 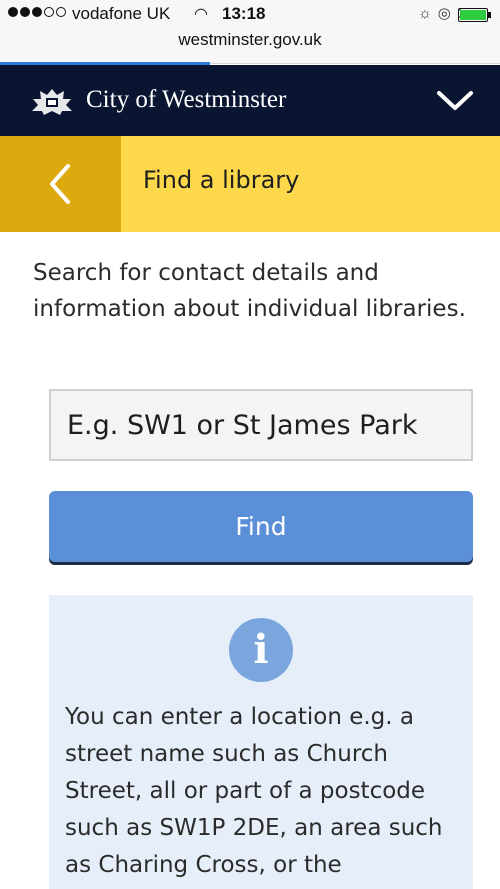 I want to click on battery-level, so click(x=473, y=15).